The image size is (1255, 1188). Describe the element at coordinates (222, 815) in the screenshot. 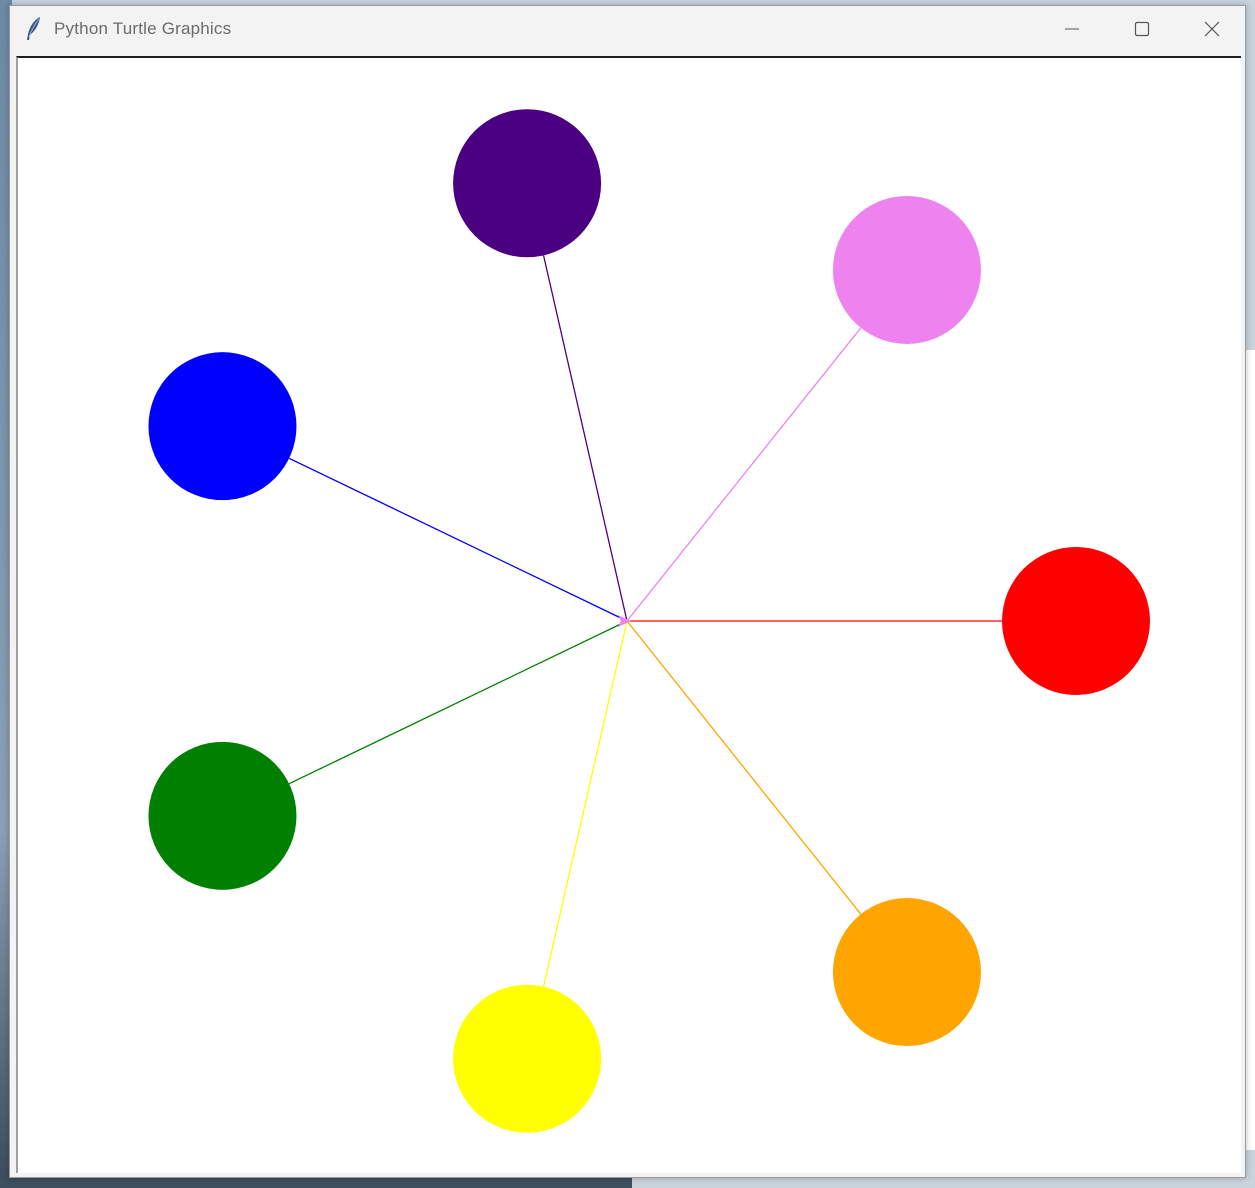

I see `circle-green` at that location.